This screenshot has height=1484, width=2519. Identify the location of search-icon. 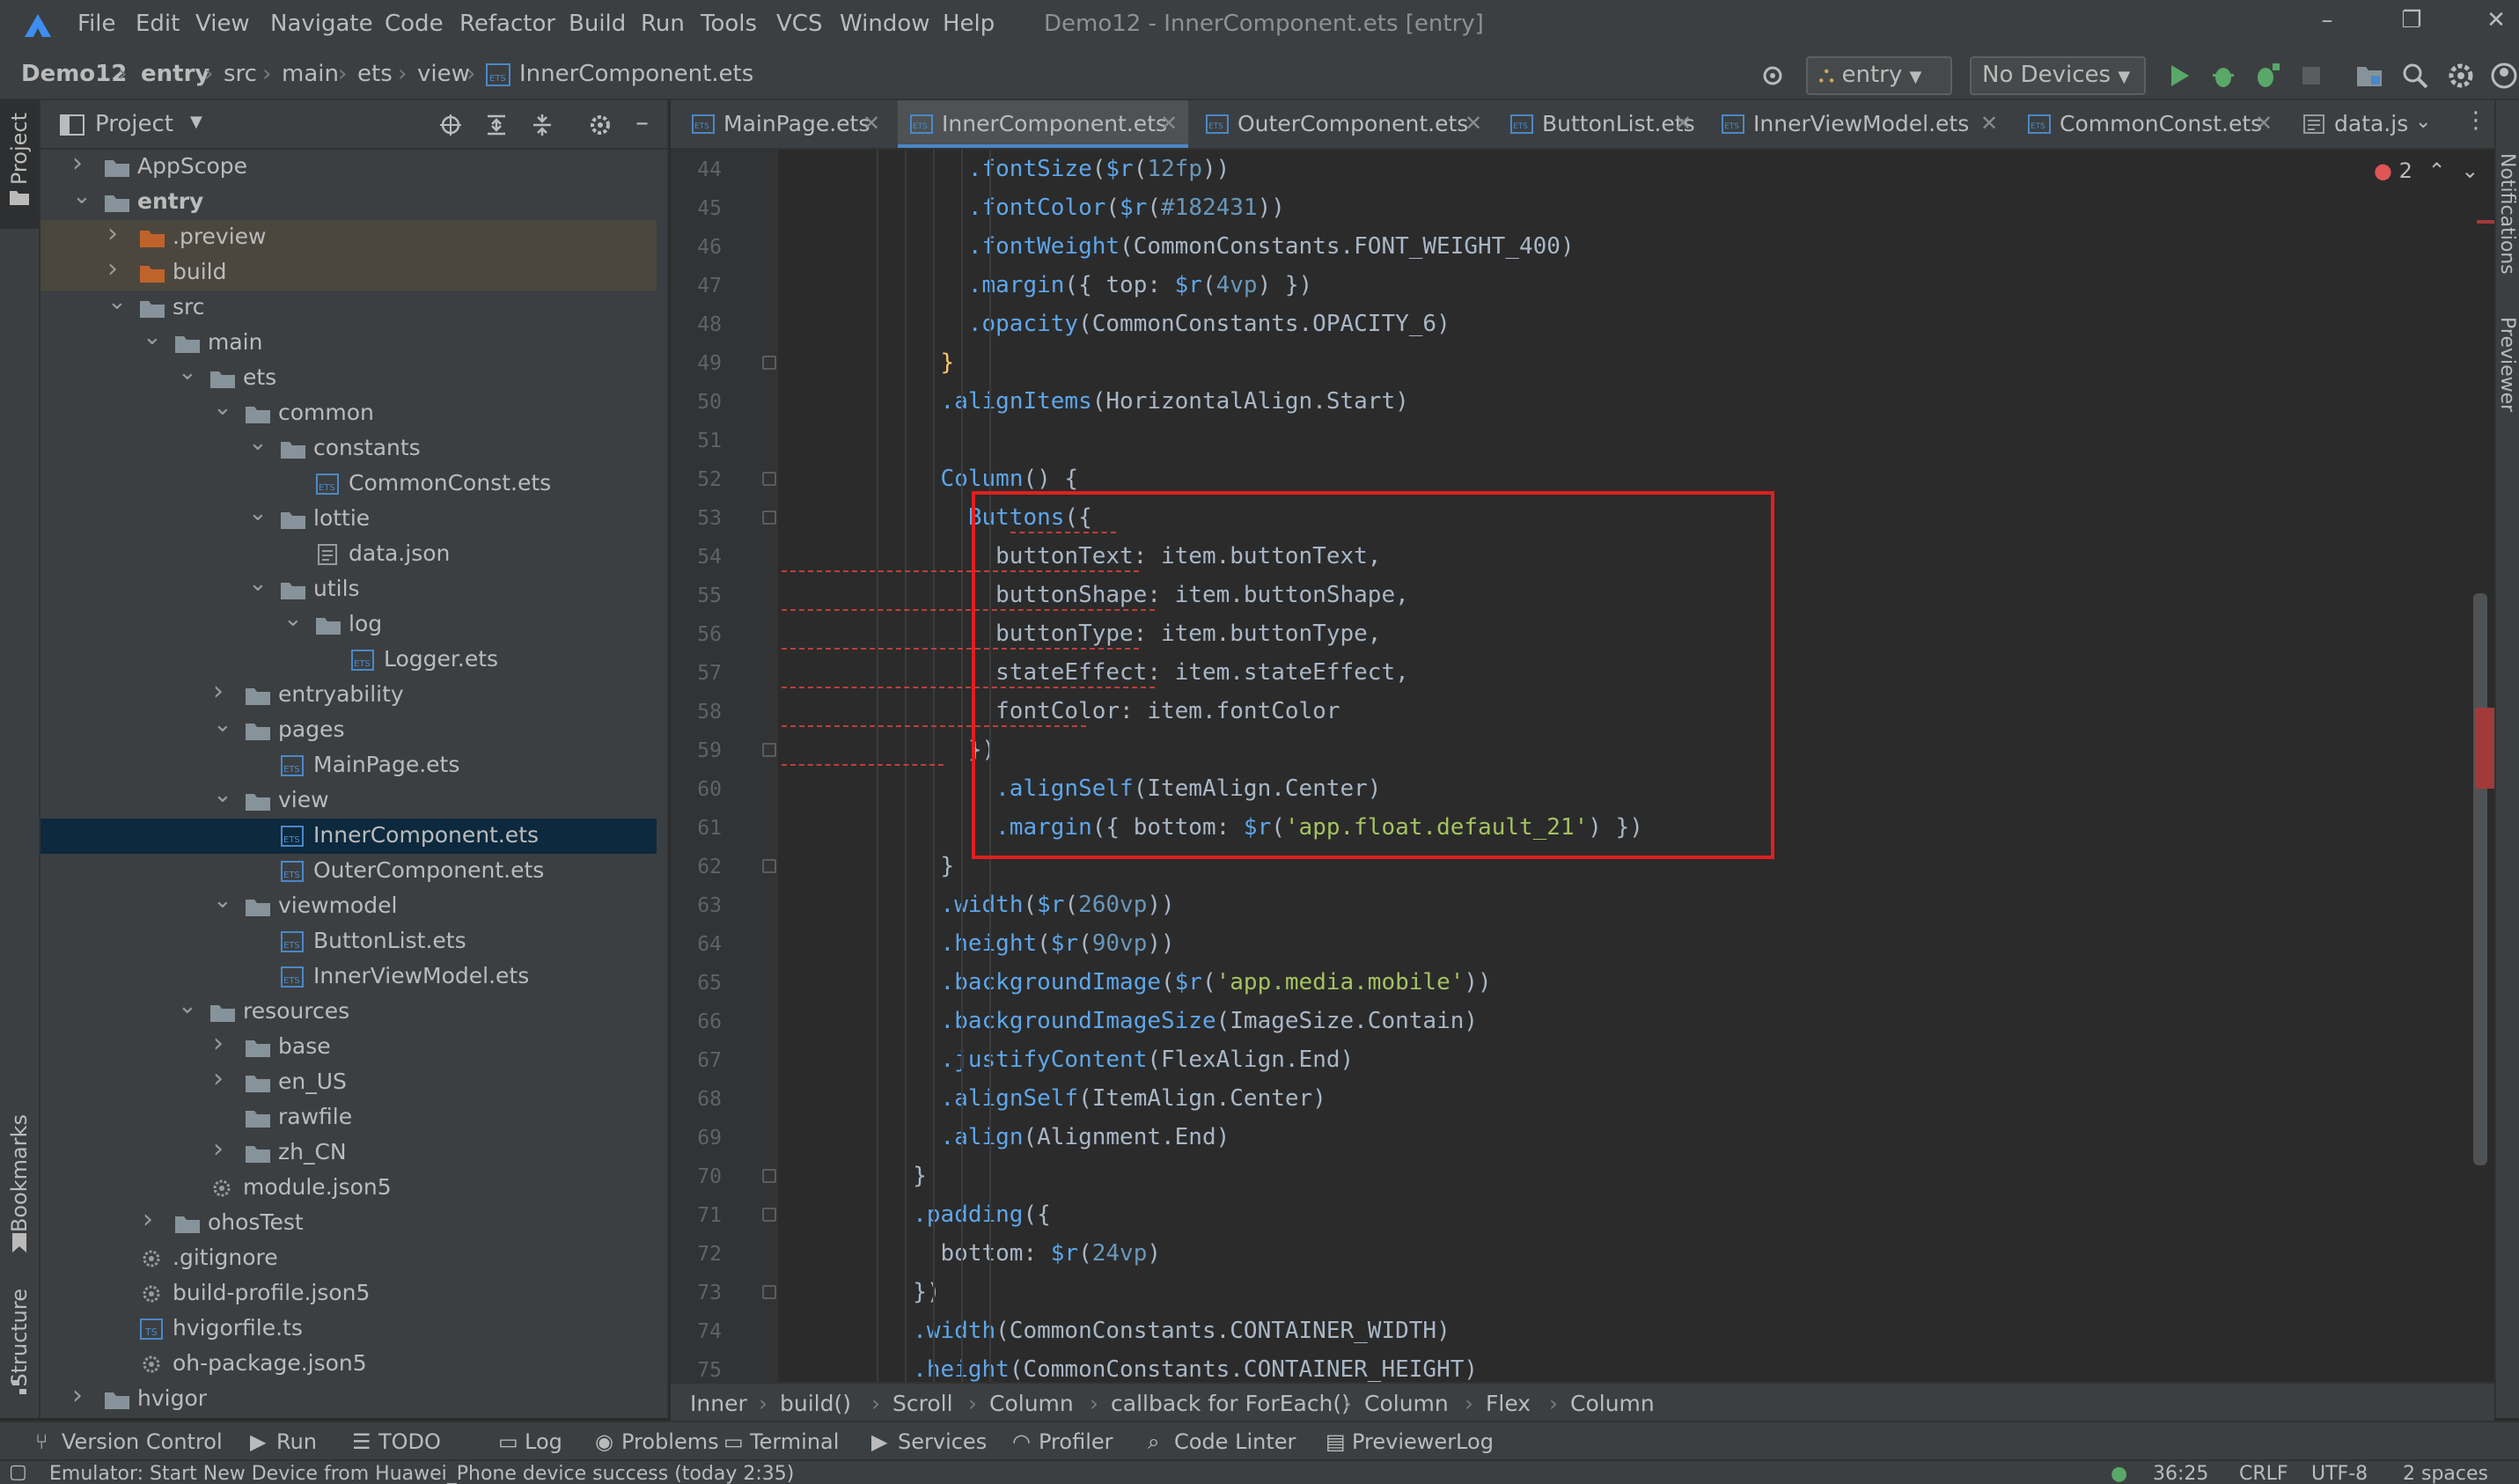
(2415, 76).